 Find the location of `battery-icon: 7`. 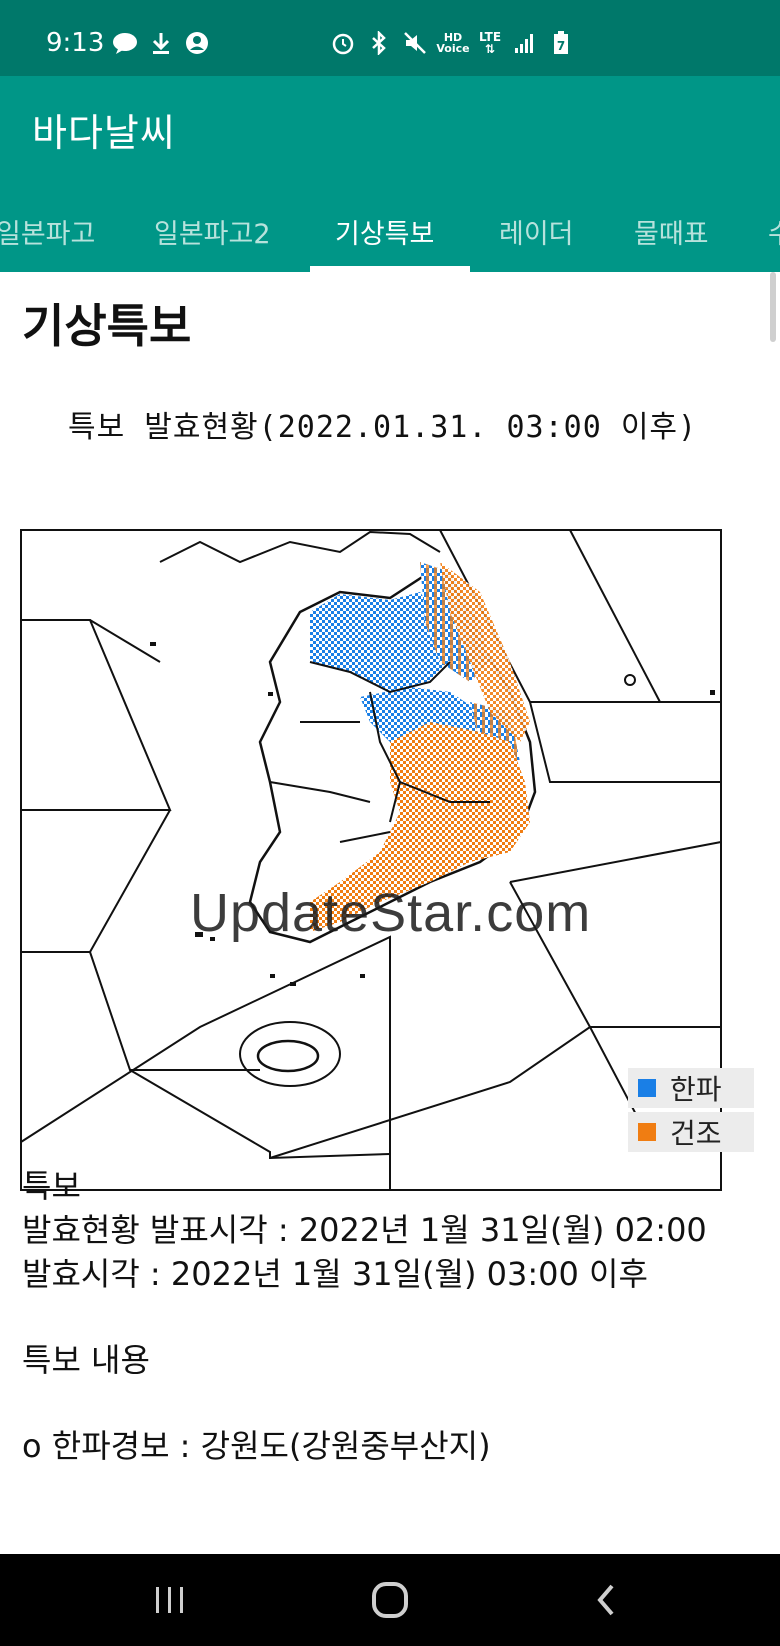

battery-icon: 7 is located at coordinates (561, 43).